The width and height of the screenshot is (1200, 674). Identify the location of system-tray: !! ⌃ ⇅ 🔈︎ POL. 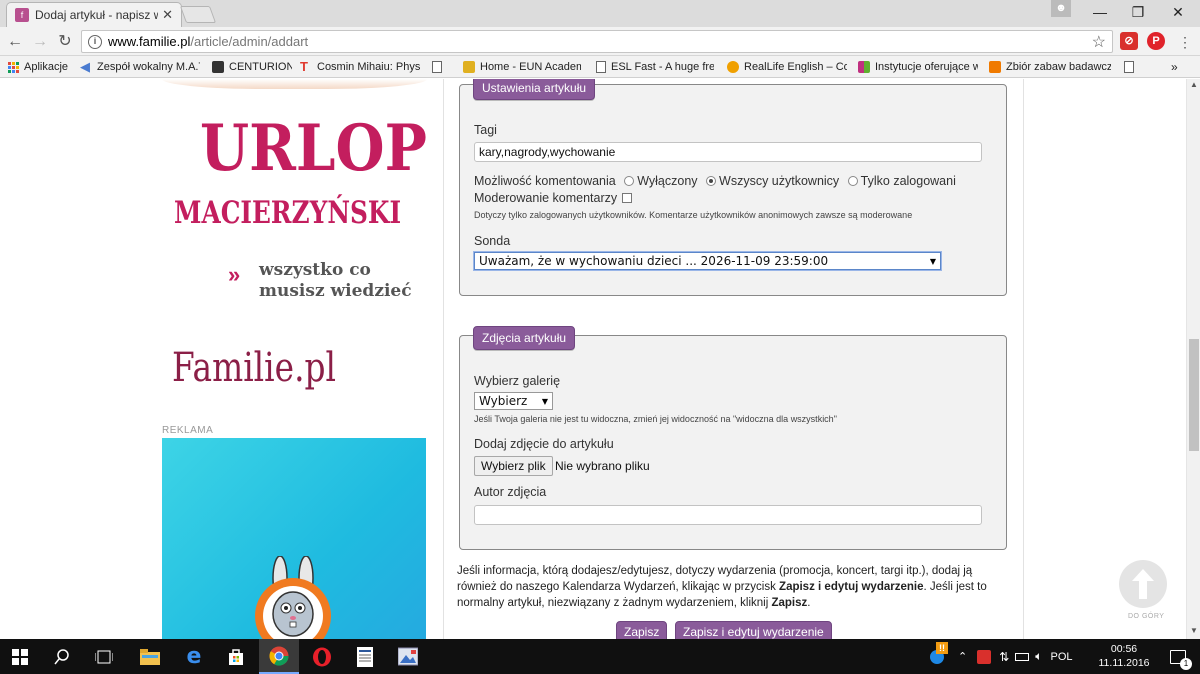
(1001, 656).